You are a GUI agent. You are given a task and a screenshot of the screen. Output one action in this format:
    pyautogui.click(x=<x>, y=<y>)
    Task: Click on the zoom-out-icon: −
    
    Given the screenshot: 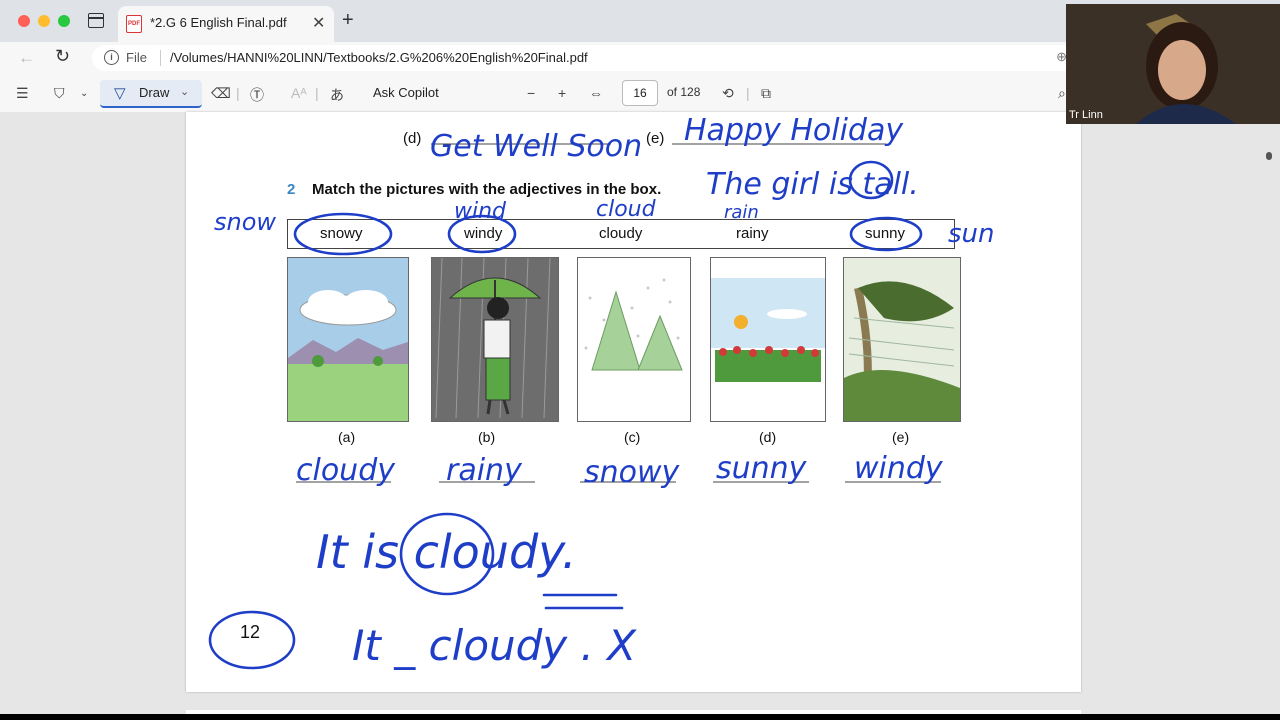 What is the action you would take?
    pyautogui.click(x=531, y=93)
    